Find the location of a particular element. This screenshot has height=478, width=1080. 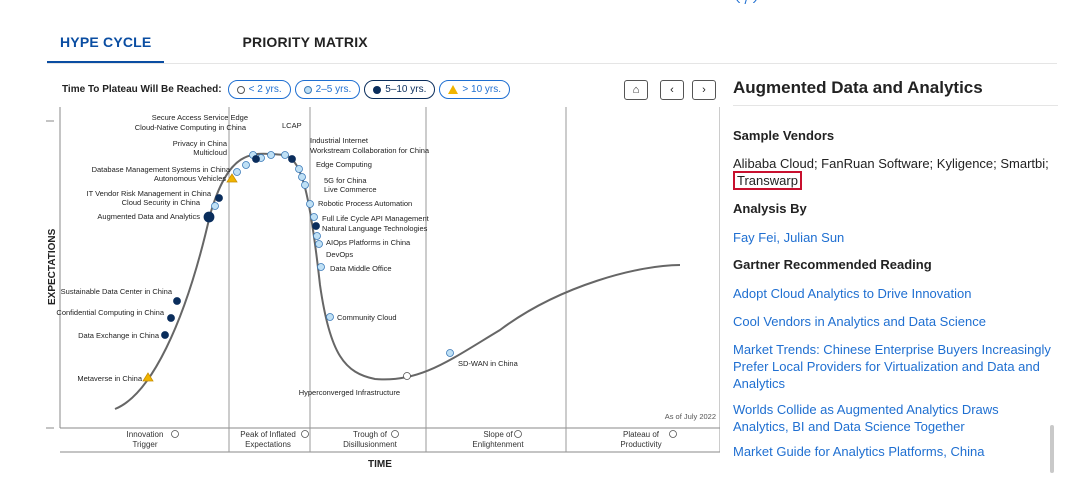

point-label: Privacy in China is located at coordinates (200, 143).